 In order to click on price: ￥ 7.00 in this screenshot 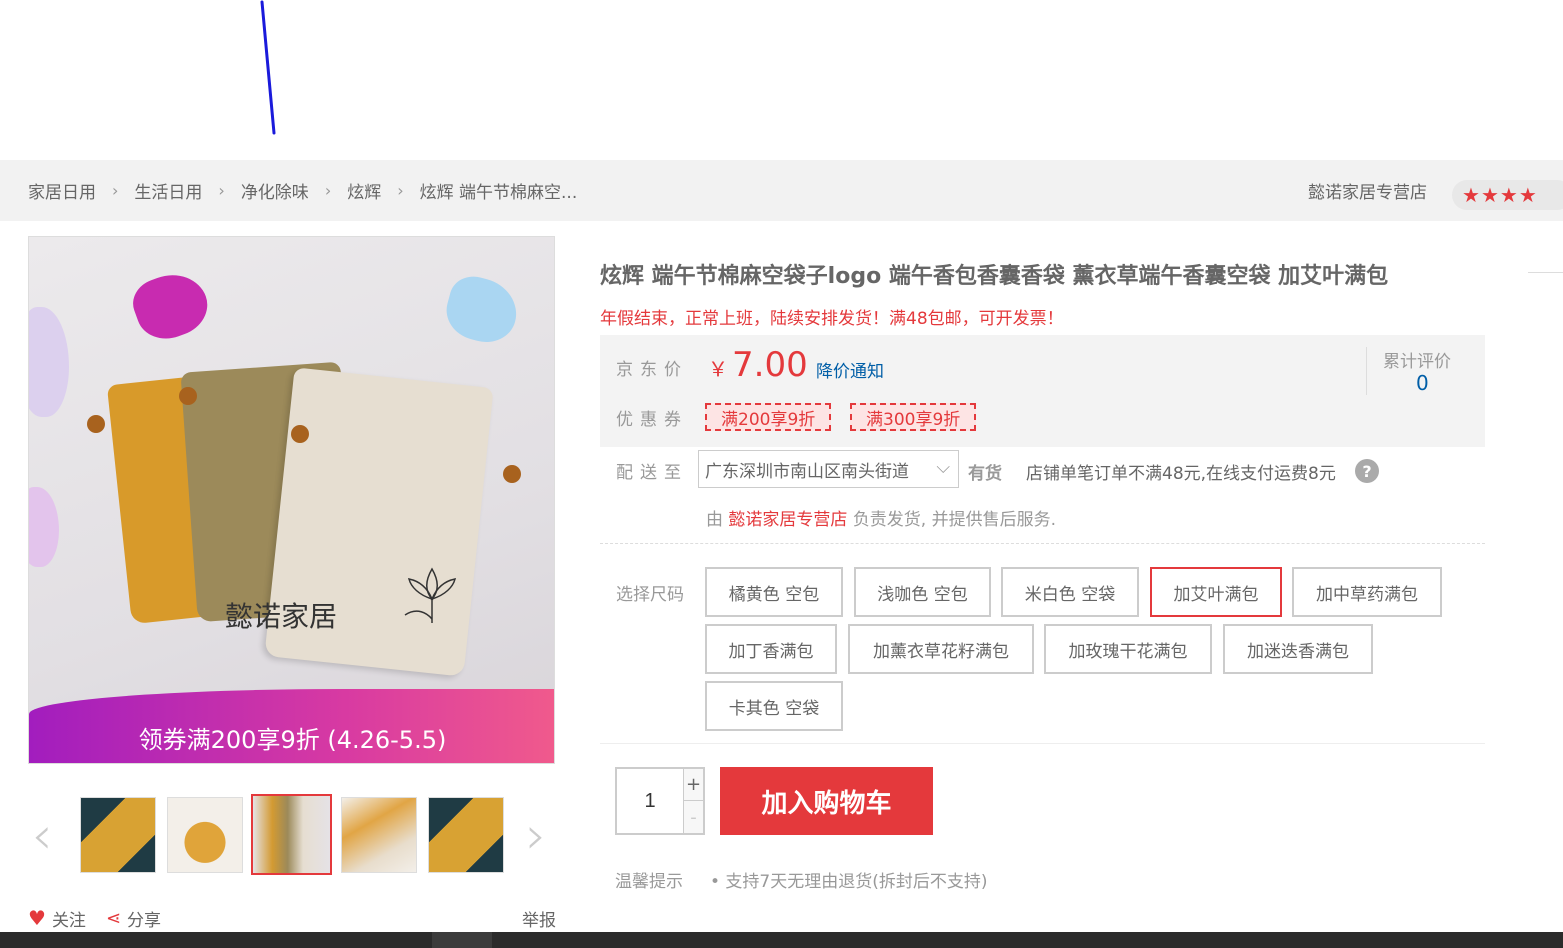, I will do `click(758, 365)`.